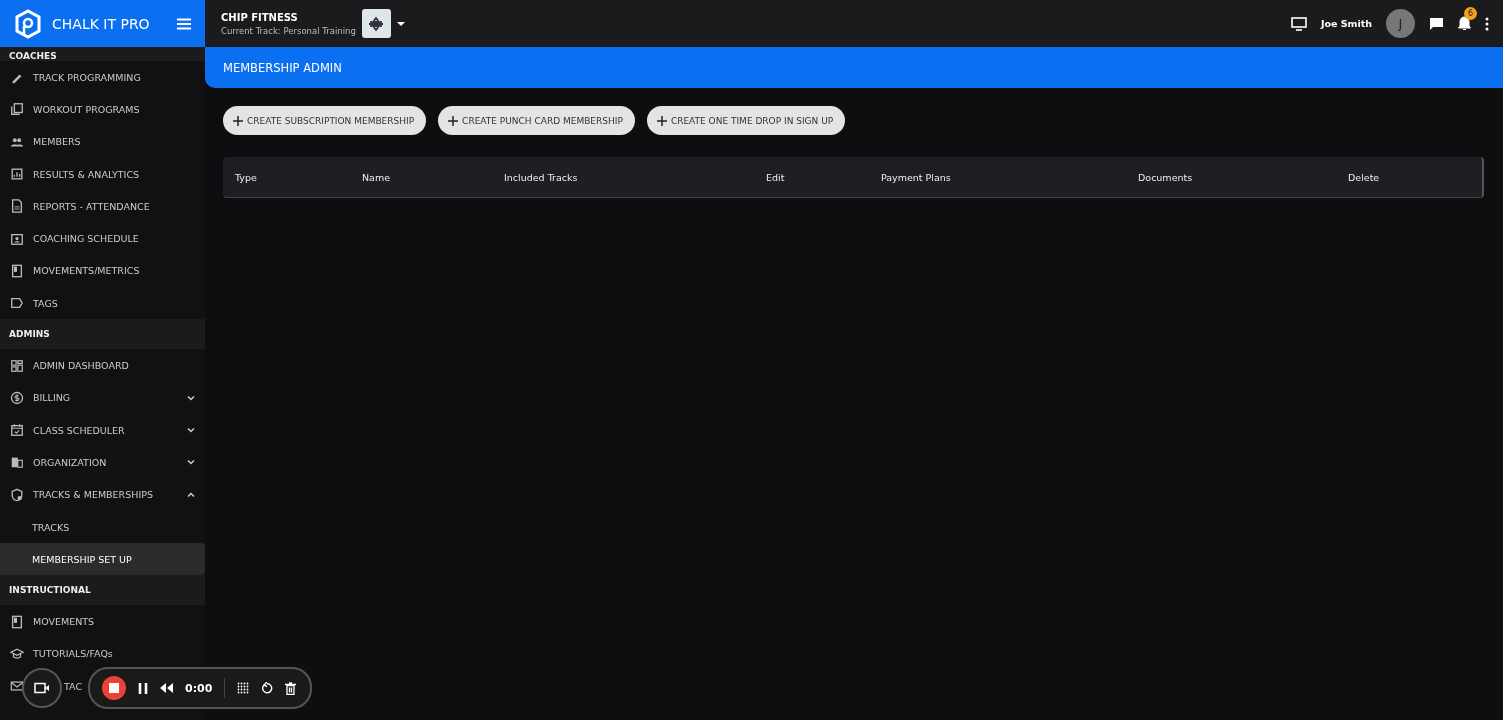  Describe the element at coordinates (102, 462) in the screenshot. I see `sidebar-item: ORGANIZATION` at that location.